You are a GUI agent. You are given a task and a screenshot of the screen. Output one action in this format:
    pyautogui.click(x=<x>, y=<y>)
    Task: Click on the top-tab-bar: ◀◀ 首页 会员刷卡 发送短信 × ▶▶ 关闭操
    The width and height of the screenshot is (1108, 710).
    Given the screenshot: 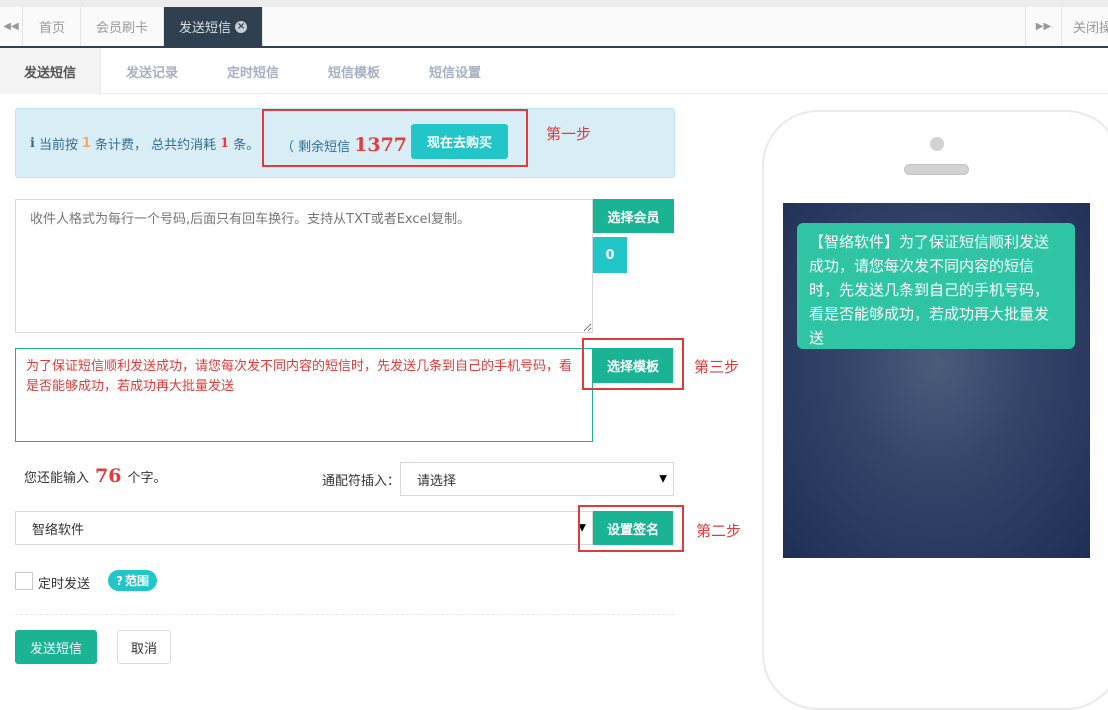 What is the action you would take?
    pyautogui.click(x=554, y=24)
    